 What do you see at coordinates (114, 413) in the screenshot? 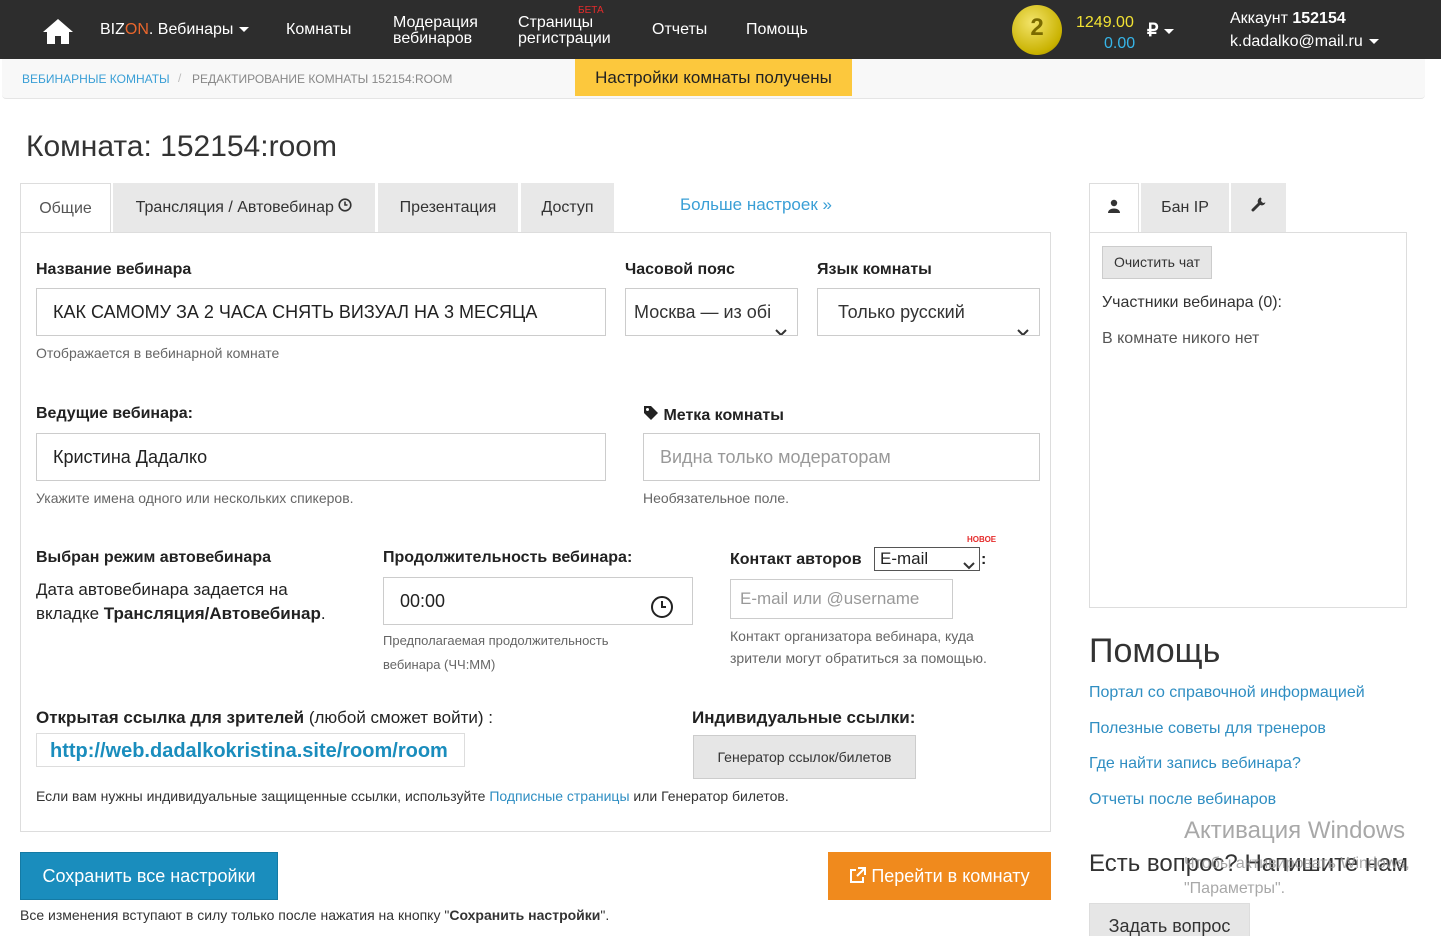
I see `hosts-label: Ведущие вебинара:` at bounding box center [114, 413].